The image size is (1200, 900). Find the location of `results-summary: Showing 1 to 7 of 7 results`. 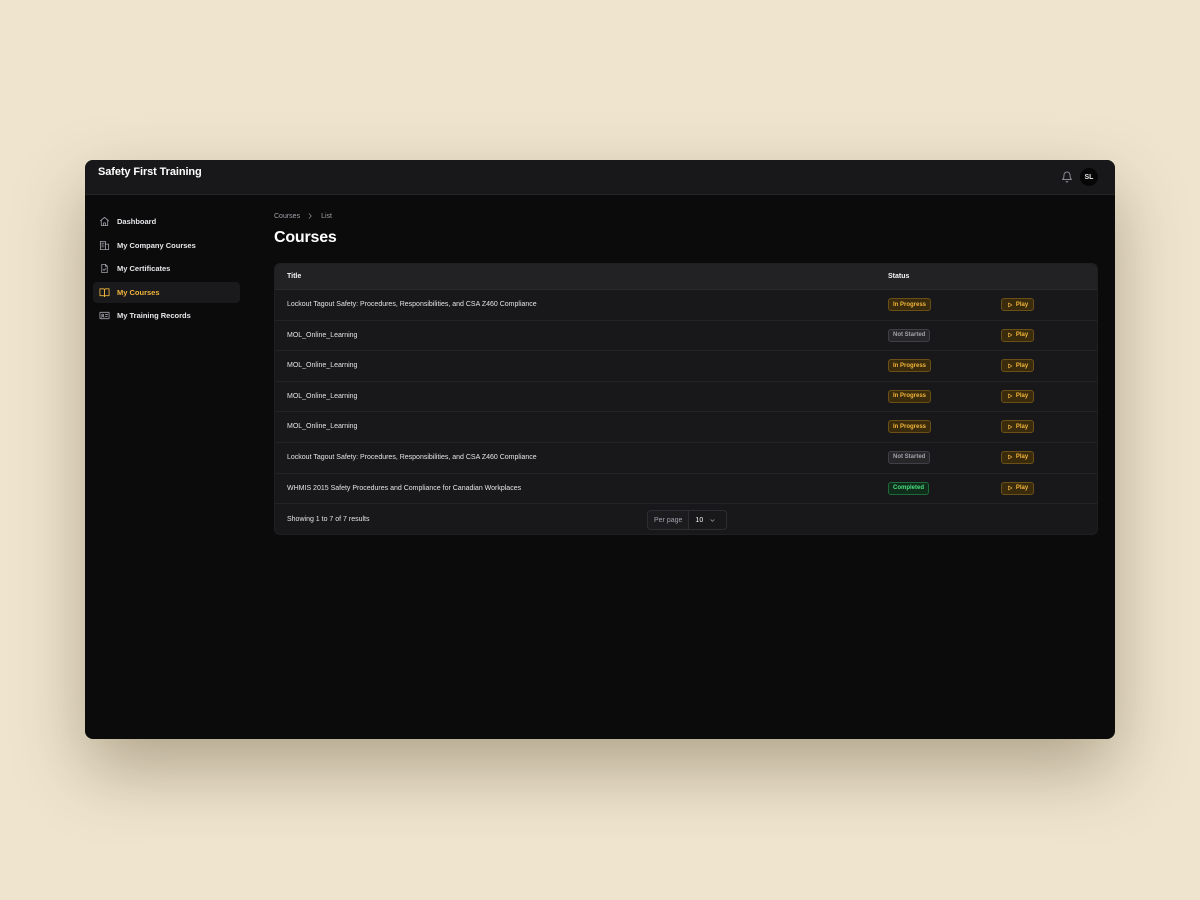

results-summary: Showing 1 to 7 of 7 results is located at coordinates (328, 520).